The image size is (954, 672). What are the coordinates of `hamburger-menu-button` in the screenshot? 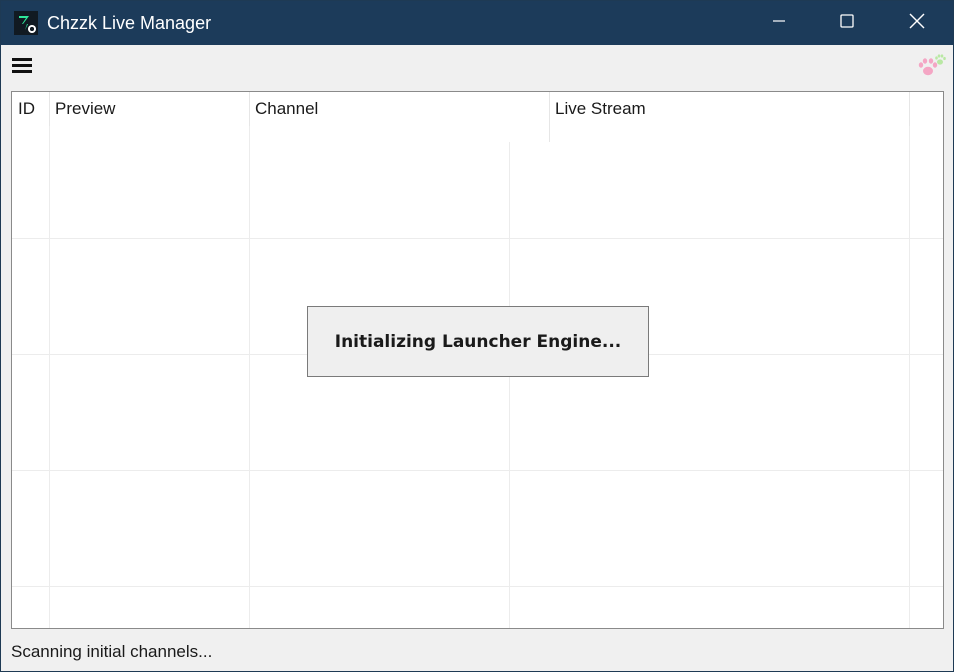 It's located at (23, 66).